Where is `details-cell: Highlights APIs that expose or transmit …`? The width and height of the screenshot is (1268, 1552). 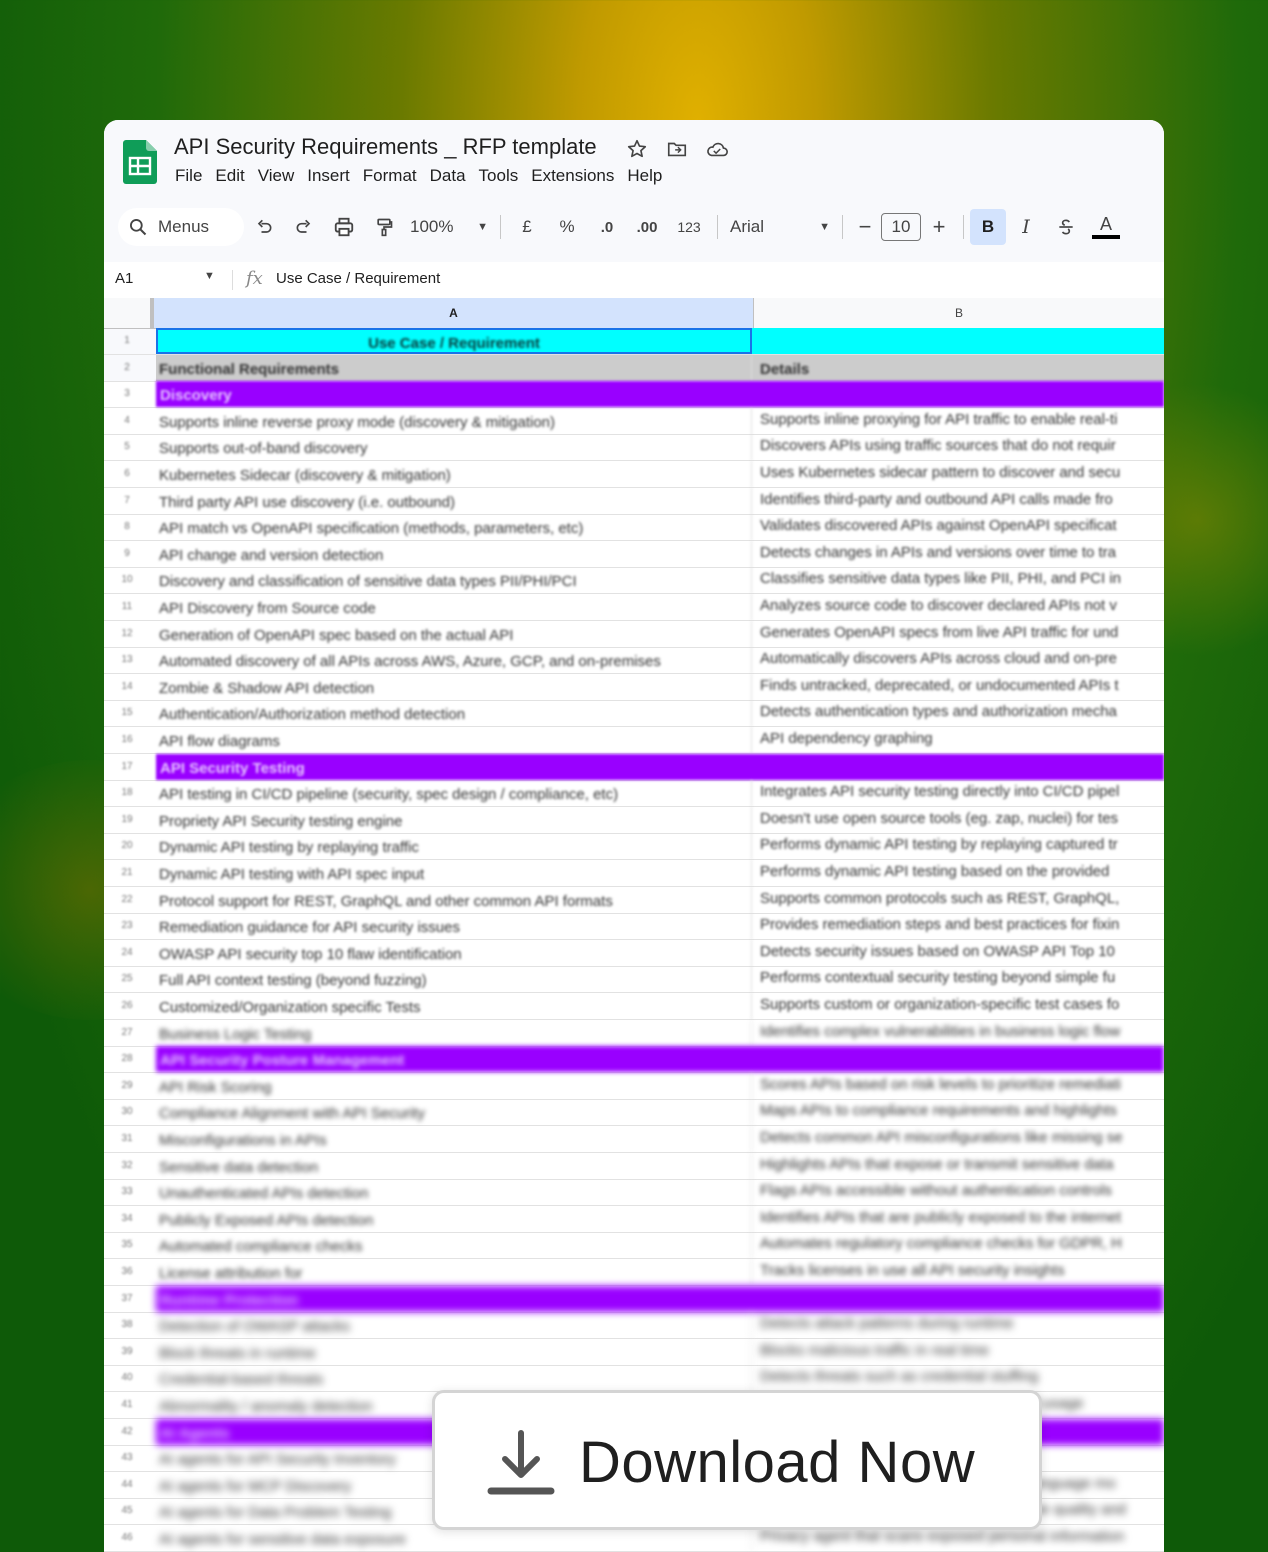 details-cell: Highlights APIs that expose or transmit … is located at coordinates (960, 1166).